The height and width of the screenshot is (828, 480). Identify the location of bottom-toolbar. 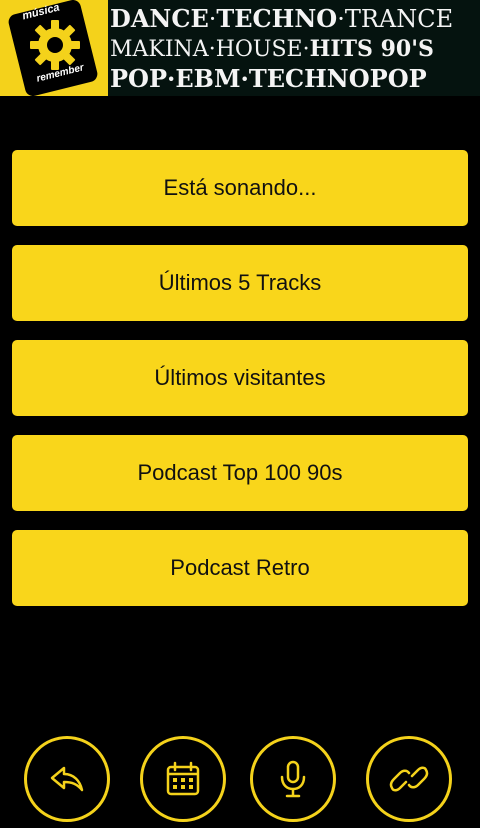
(240, 782).